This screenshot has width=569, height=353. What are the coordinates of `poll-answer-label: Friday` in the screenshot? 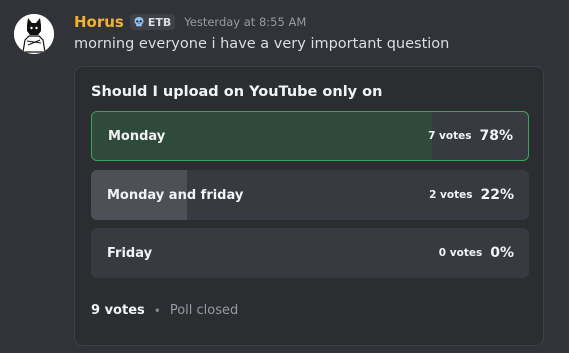 It's located at (130, 253).